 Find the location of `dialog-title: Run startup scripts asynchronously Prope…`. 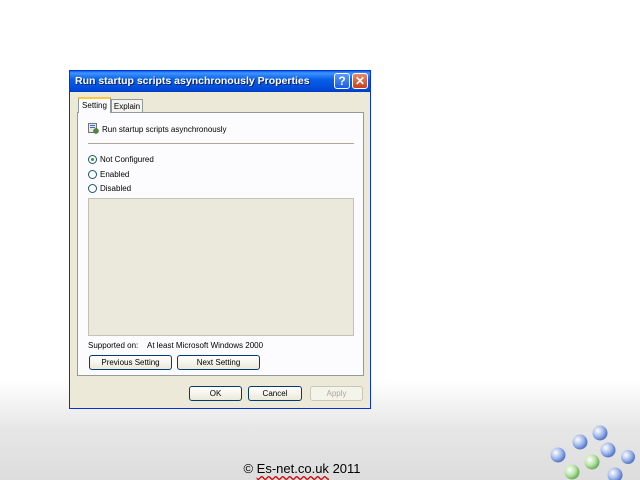

dialog-title: Run startup scripts asynchronously Prope… is located at coordinates (192, 81).